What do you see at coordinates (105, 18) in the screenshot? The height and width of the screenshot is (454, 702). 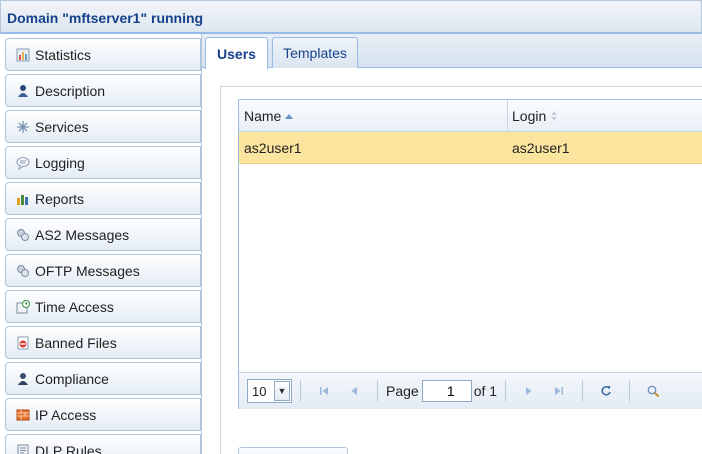 I see `window-title: Domain "mftserver1" running` at bounding box center [105, 18].